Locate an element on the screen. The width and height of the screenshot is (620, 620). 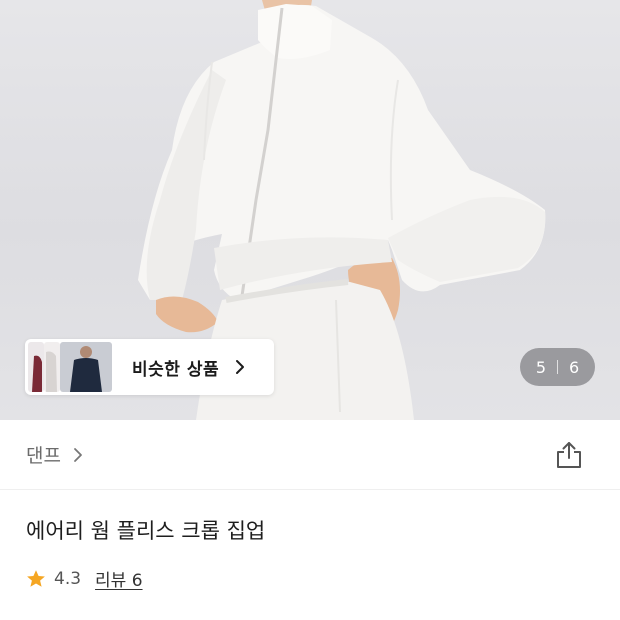
similar-products-label: 비슷한 상품 is located at coordinates (176, 369).